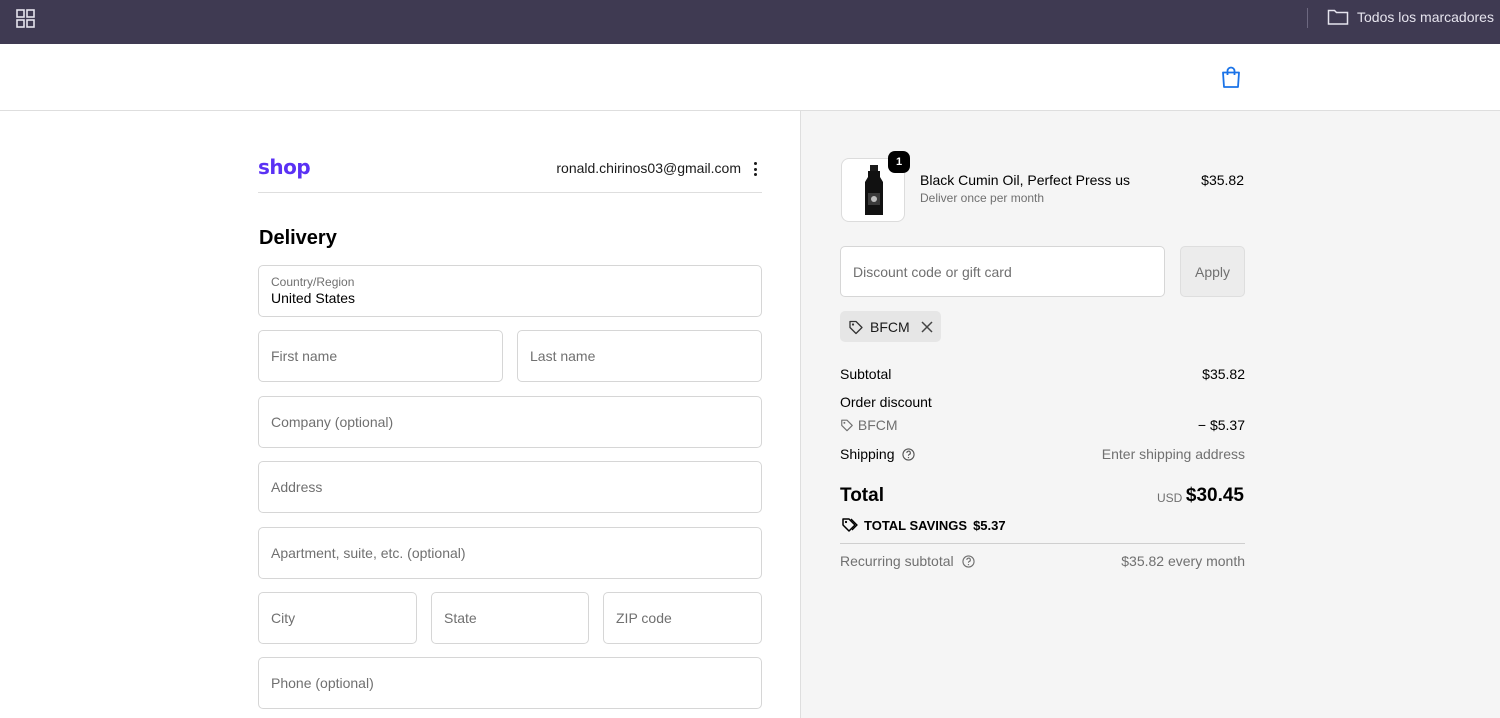  What do you see at coordinates (510, 618) in the screenshot?
I see `state-select: State` at bounding box center [510, 618].